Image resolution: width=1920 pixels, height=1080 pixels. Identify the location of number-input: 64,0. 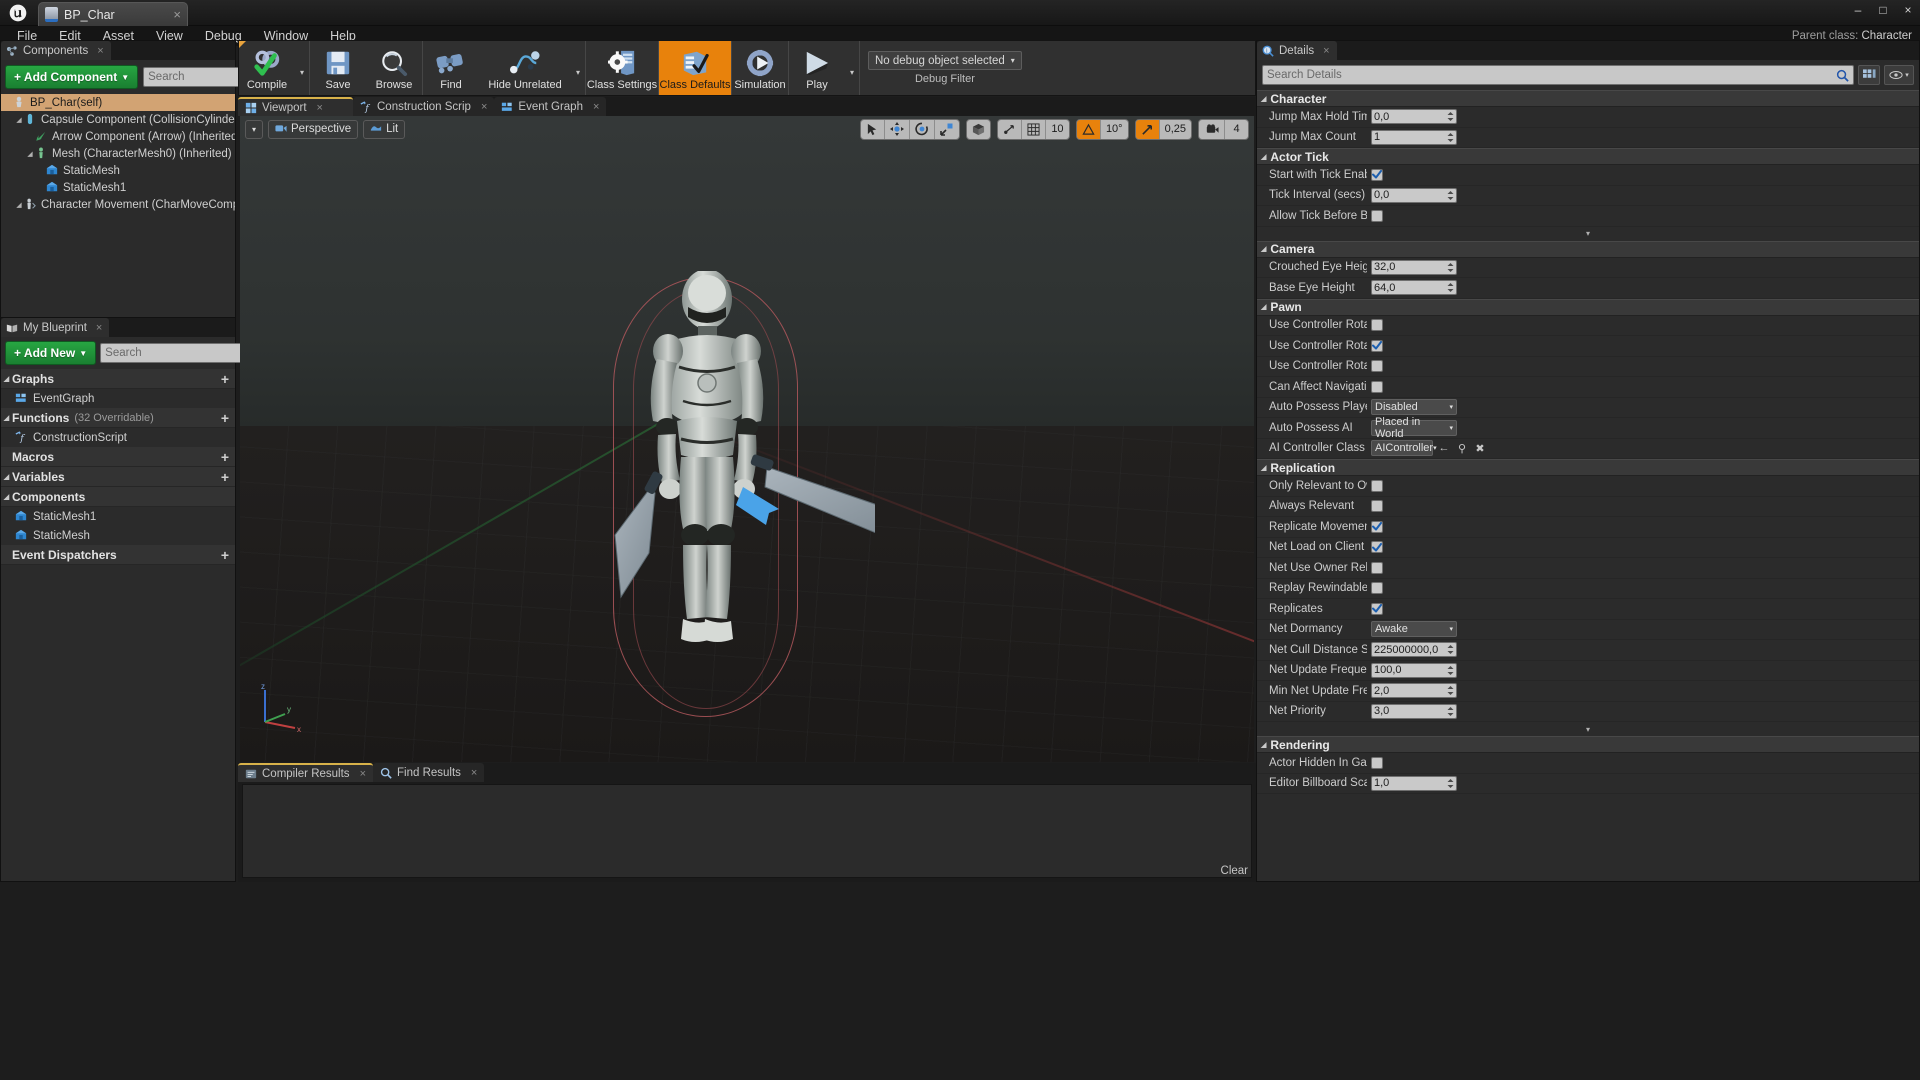
(1414, 288).